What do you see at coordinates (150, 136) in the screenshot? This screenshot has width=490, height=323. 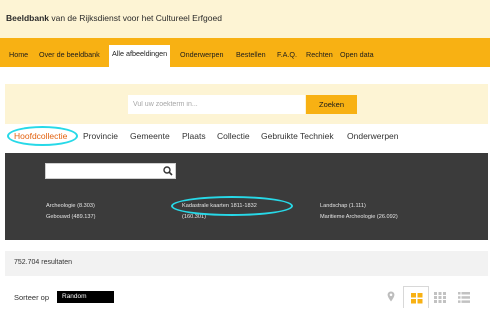 I see `tab-gemeente: Gemeente` at bounding box center [150, 136].